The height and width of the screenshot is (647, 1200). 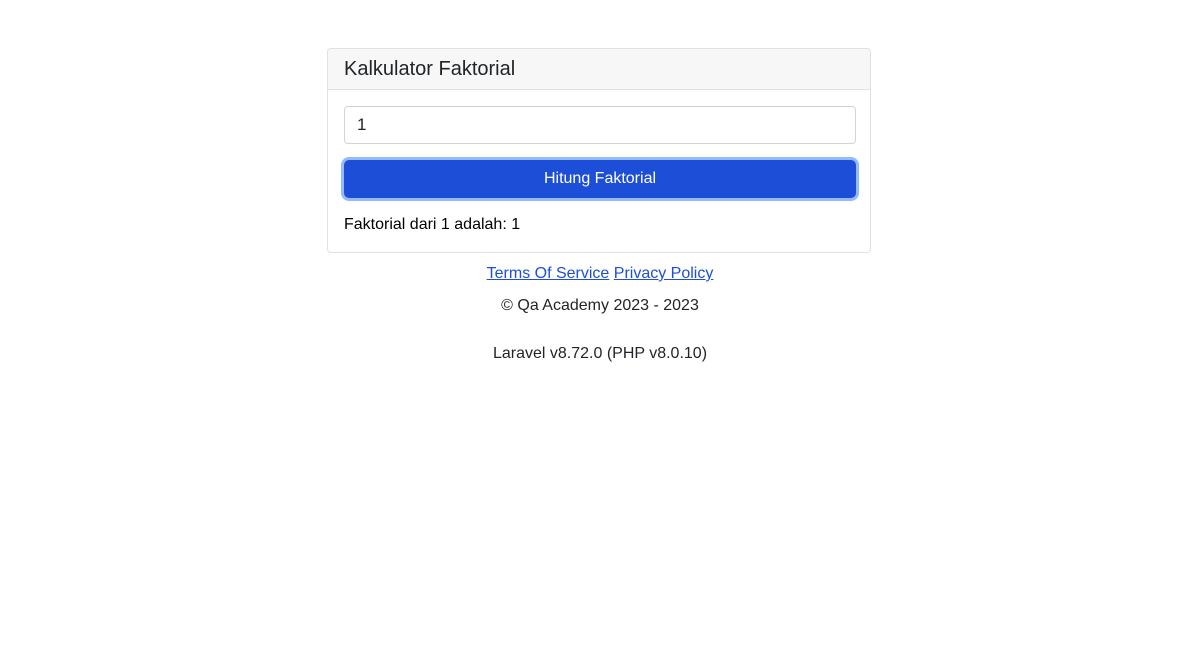 What do you see at coordinates (548, 273) in the screenshot?
I see `terms-of-service-link: Terms Of Service` at bounding box center [548, 273].